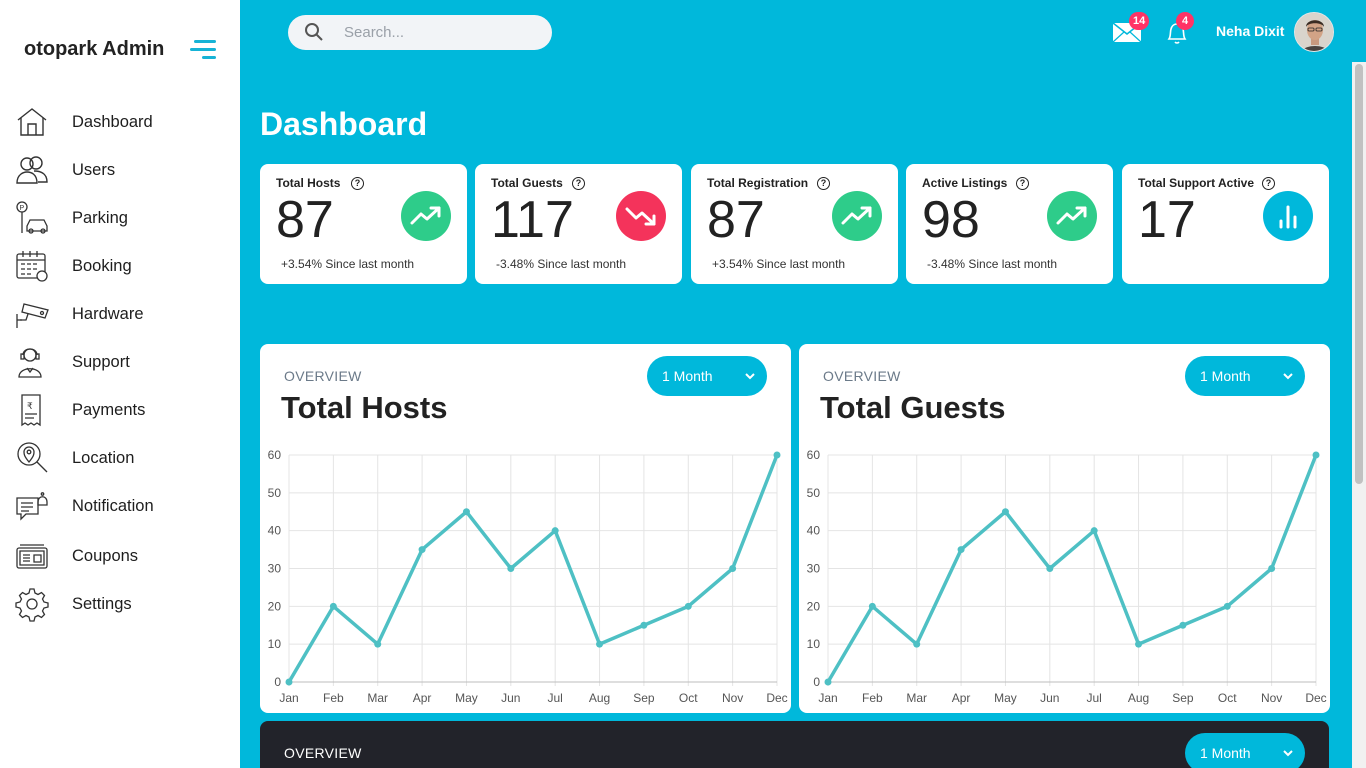 This screenshot has width=1366, height=768. I want to click on sidebar-item-location: Location, so click(120, 458).